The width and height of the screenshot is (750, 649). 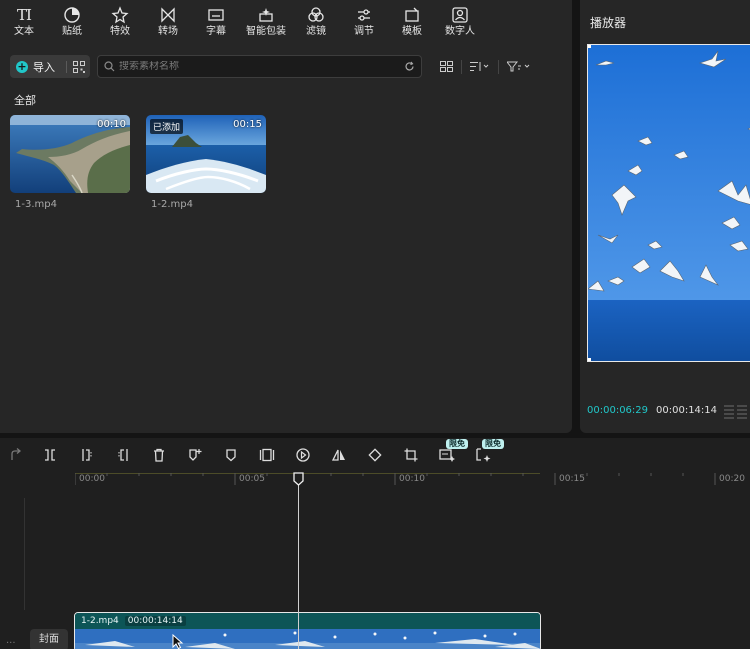 I want to click on crop-icon, so click(x=411, y=455).